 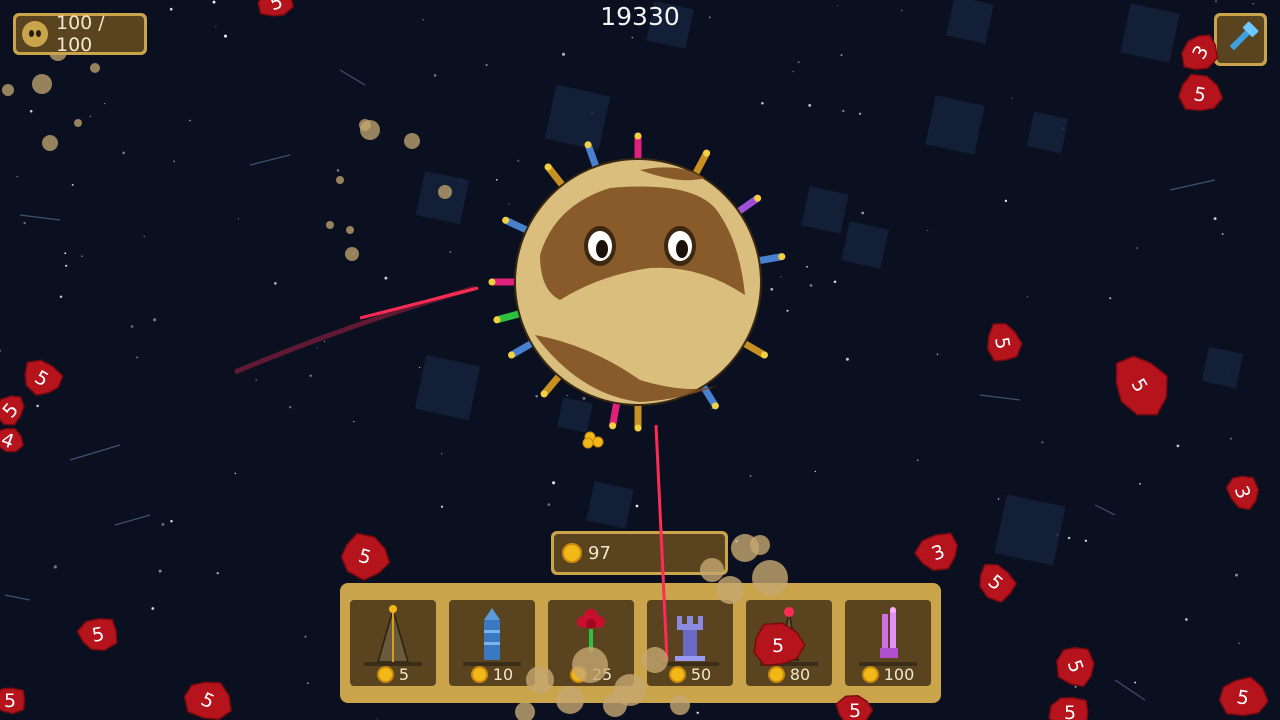 I want to click on coin-counter: 97, so click(x=639, y=553).